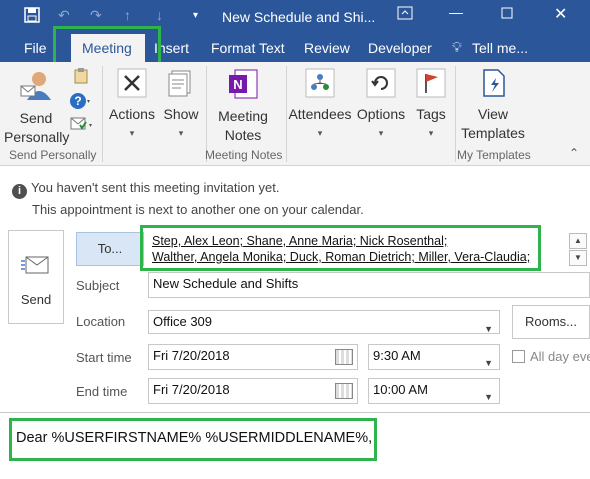  What do you see at coordinates (37, 137) in the screenshot?
I see `send-personally-label-2: Personally` at bounding box center [37, 137].